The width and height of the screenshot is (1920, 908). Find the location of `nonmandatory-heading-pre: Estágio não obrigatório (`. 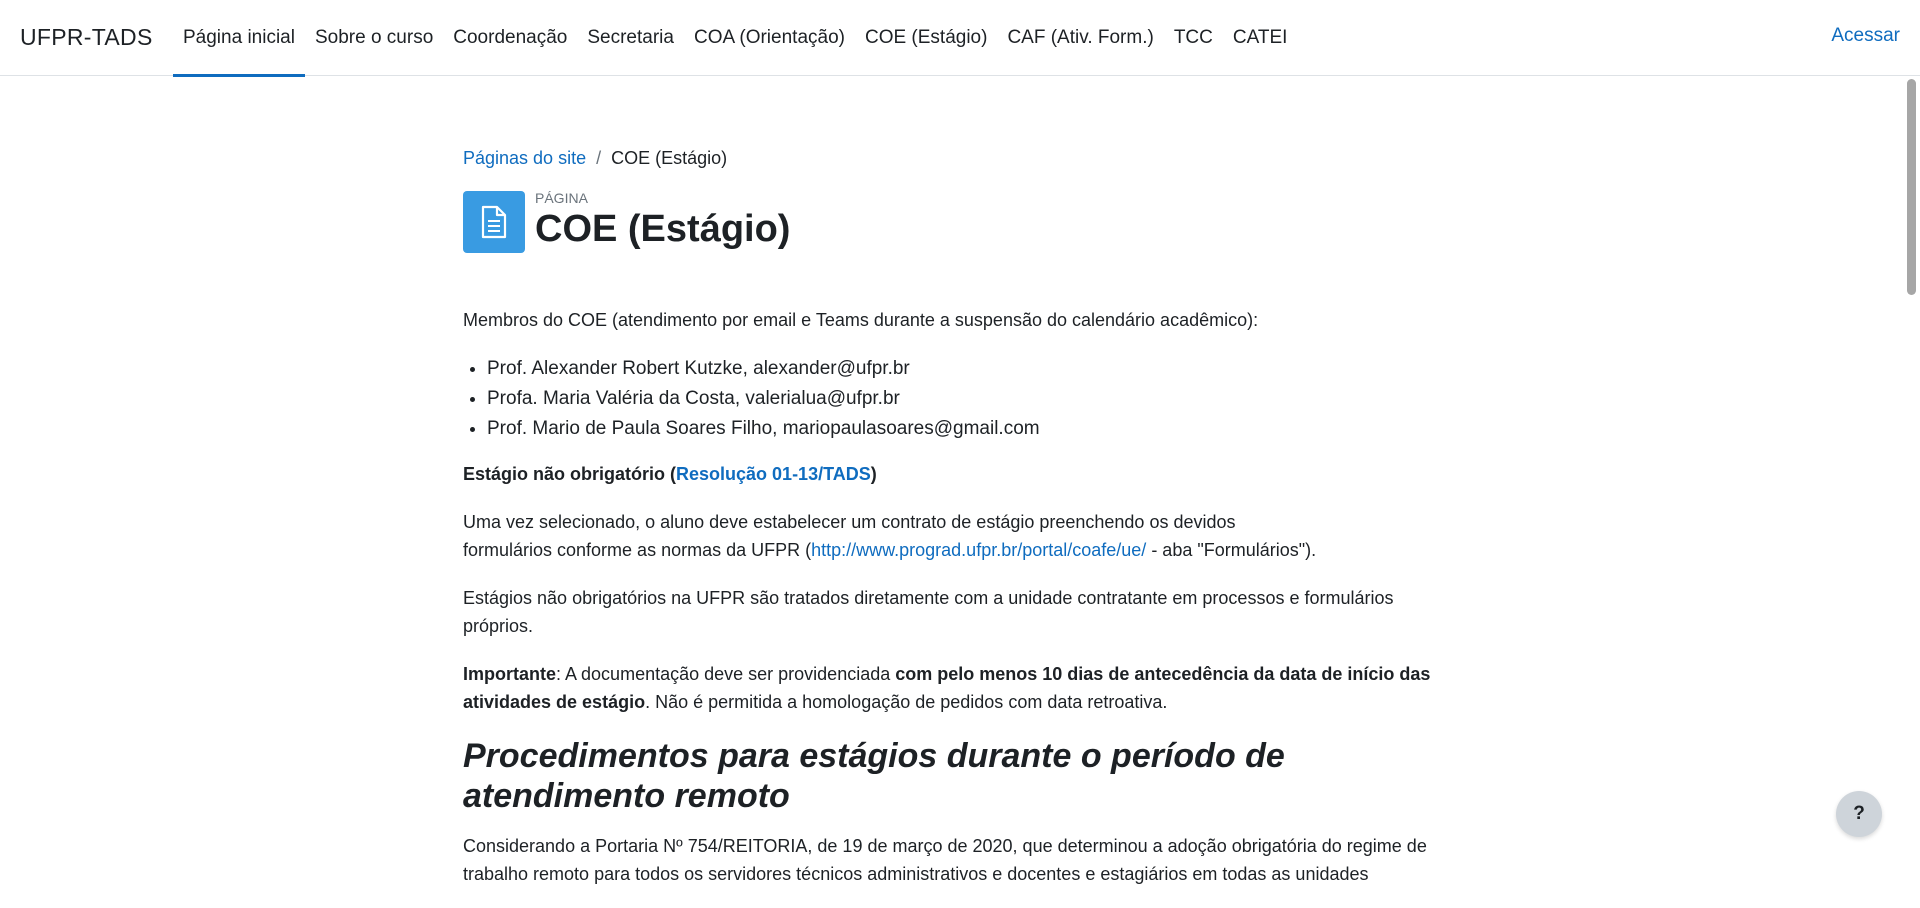

nonmandatory-heading-pre: Estágio não obrigatório ( is located at coordinates (570, 474).